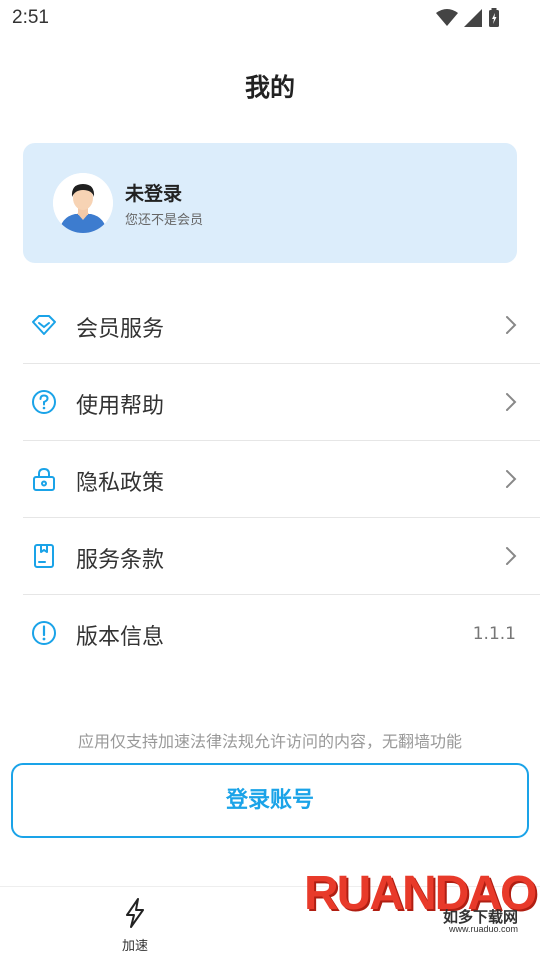 This screenshot has height=960, width=540. I want to click on profile-subtitle: 您还不是会员, so click(164, 220).